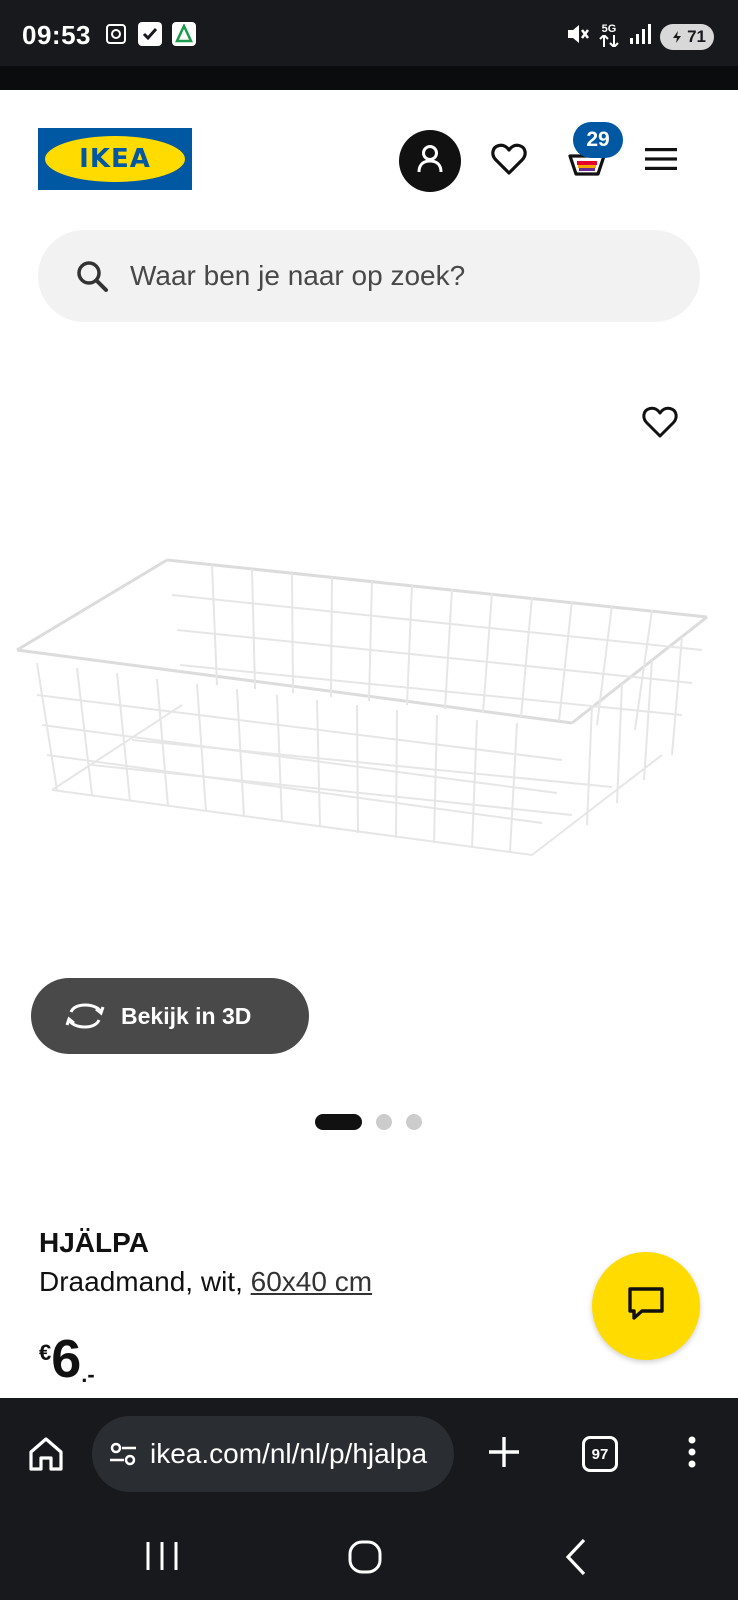 This screenshot has height=1600, width=738. I want to click on network-5g-icon: 5G, so click(609, 36).